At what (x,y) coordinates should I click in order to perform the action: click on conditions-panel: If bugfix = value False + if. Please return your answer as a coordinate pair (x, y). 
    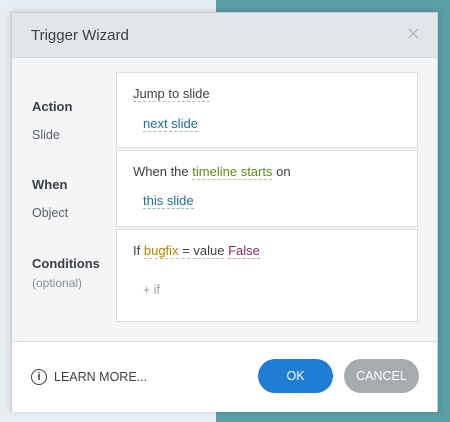
    Looking at the image, I should click on (267, 275).